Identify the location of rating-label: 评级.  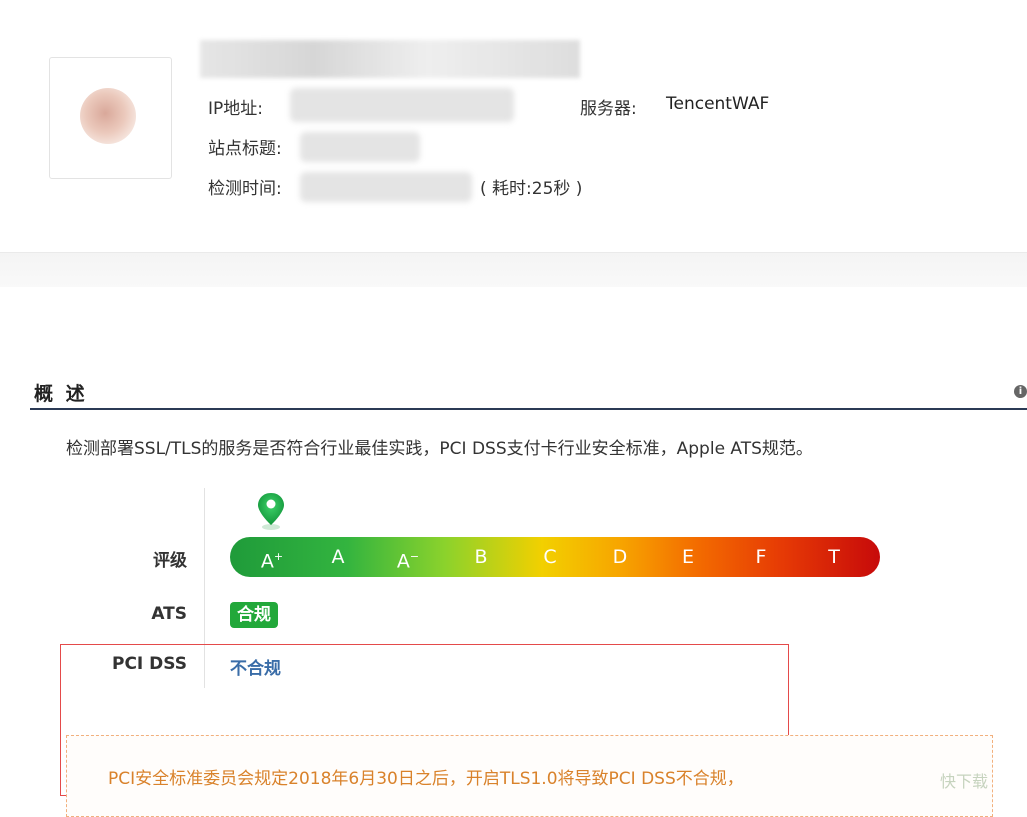
(170, 561).